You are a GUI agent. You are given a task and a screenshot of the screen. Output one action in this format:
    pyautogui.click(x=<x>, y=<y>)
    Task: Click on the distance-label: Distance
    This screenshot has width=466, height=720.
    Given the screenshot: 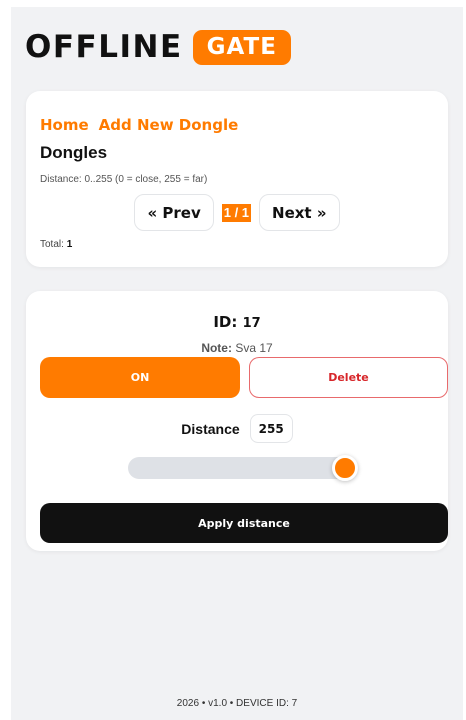 What is the action you would take?
    pyautogui.click(x=210, y=428)
    